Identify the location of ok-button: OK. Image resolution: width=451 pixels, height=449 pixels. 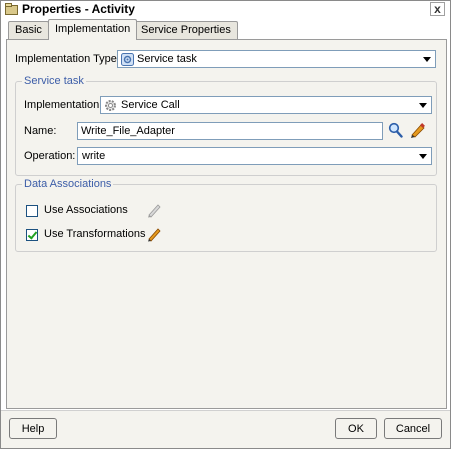
(356, 428).